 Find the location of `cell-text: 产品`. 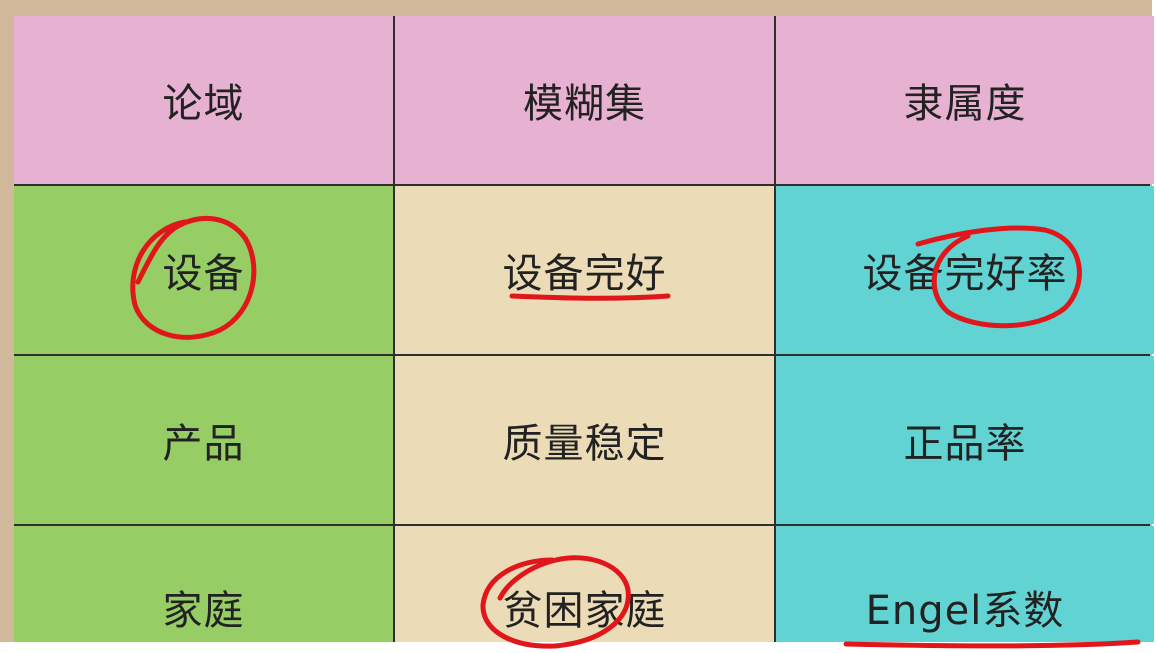

cell-text: 产品 is located at coordinates (203, 444).